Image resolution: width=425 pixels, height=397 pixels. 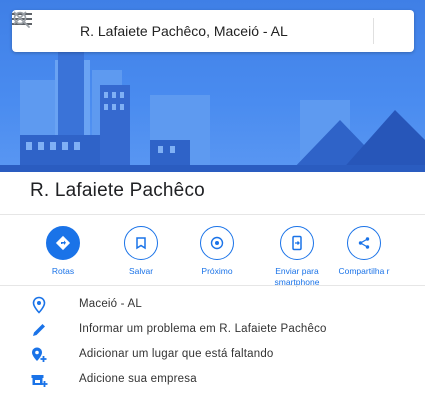 What do you see at coordinates (141, 243) in the screenshot?
I see `bookmark-icon` at bounding box center [141, 243].